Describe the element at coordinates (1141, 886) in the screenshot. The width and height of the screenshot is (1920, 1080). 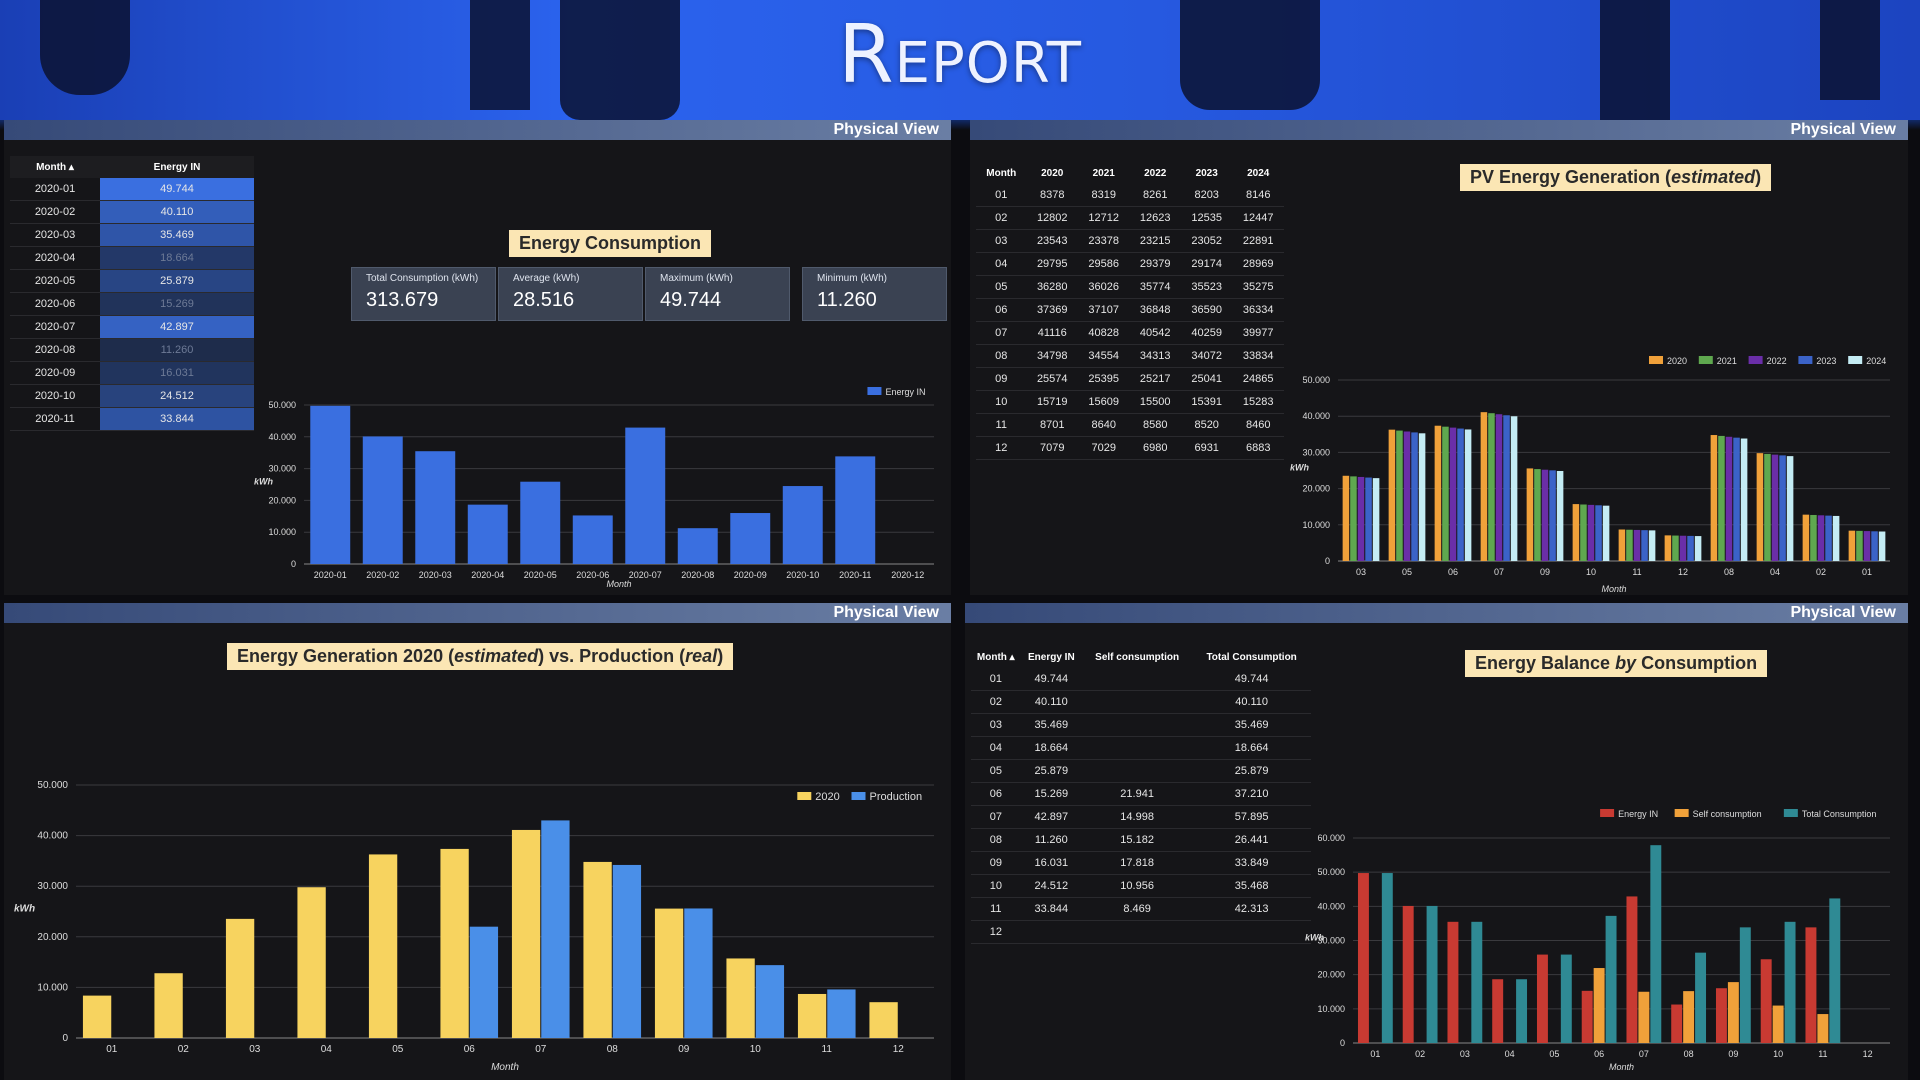
I see `table-row: 10 24.512 10.956 35.468` at that location.